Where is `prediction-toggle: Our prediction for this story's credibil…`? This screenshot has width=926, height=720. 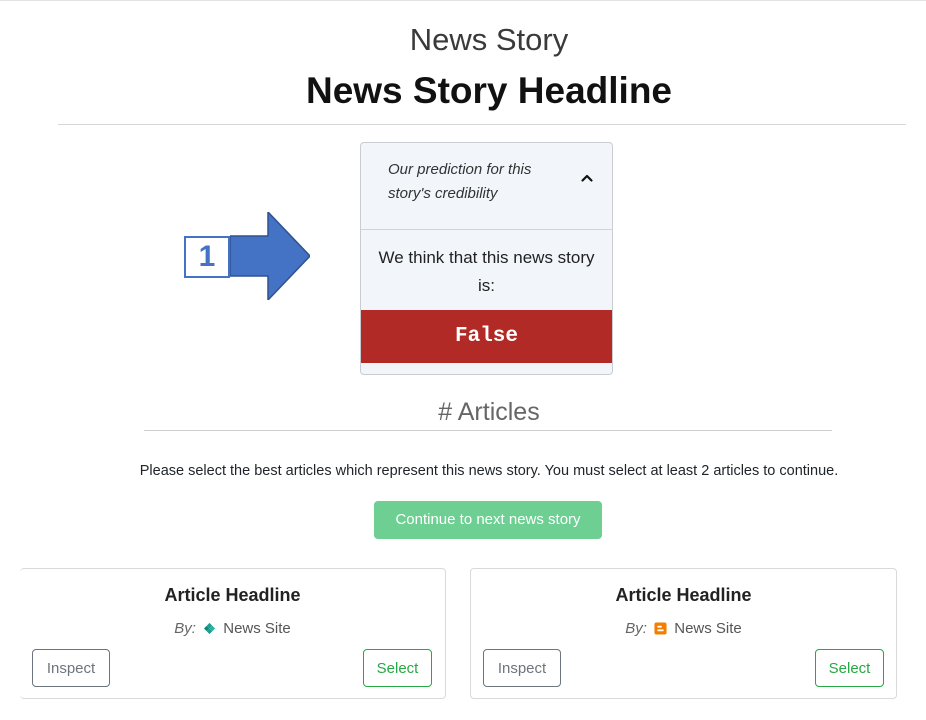
prediction-toggle: Our prediction for this story's credibil… is located at coordinates (486, 186).